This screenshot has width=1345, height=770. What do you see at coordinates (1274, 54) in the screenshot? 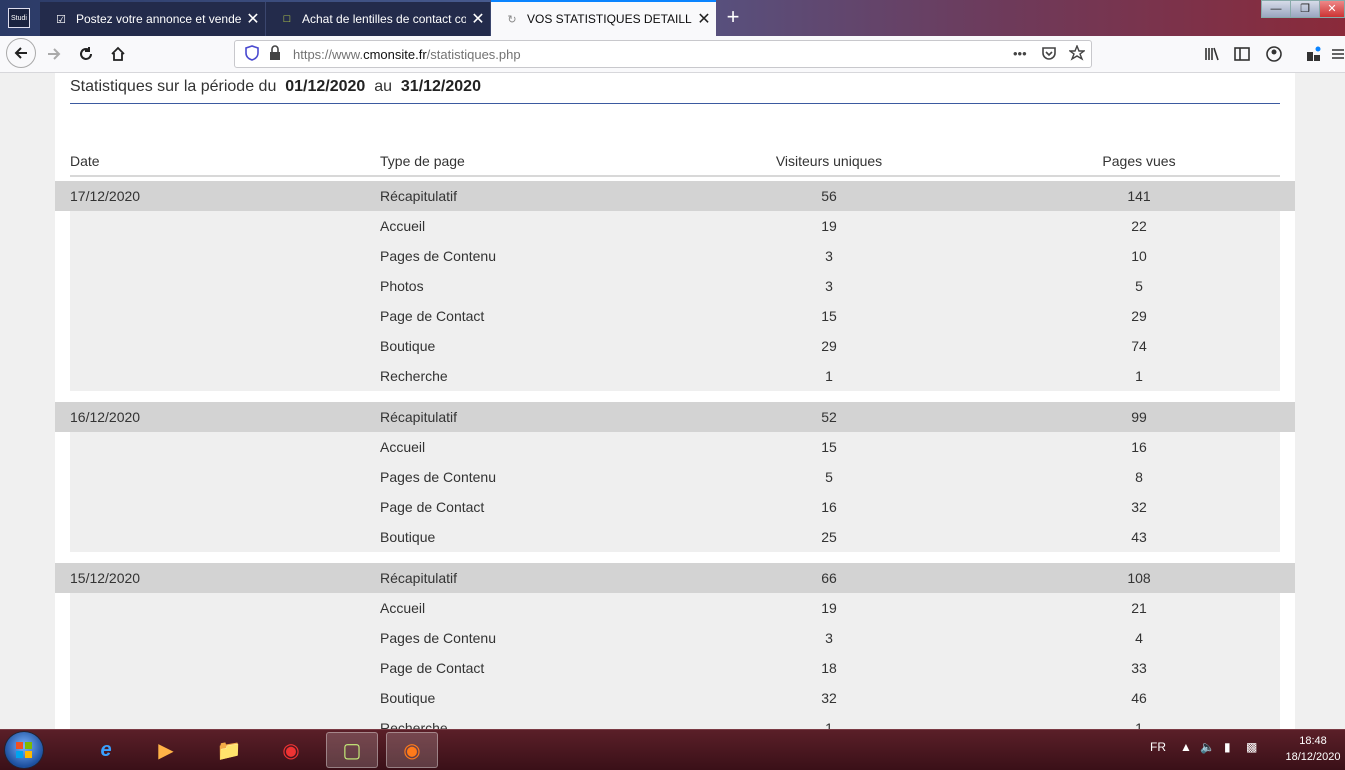
I see `account-icon` at bounding box center [1274, 54].